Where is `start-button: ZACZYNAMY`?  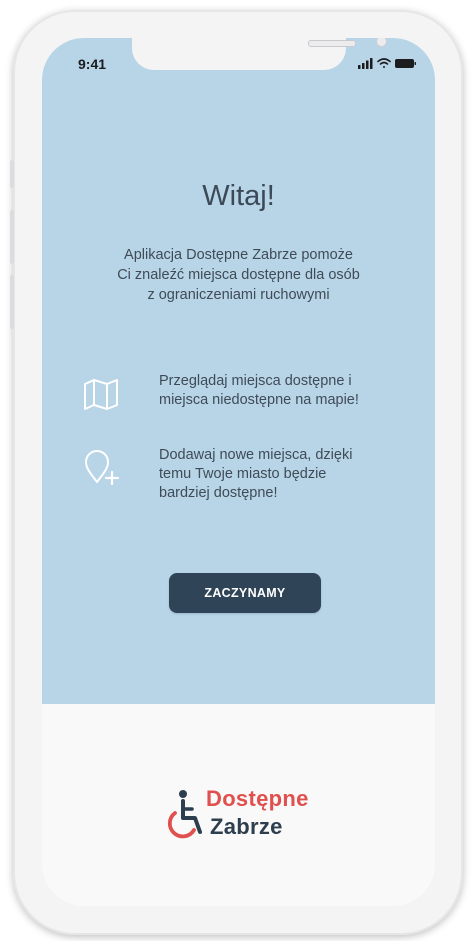 start-button: ZACZYNAMY is located at coordinates (245, 593).